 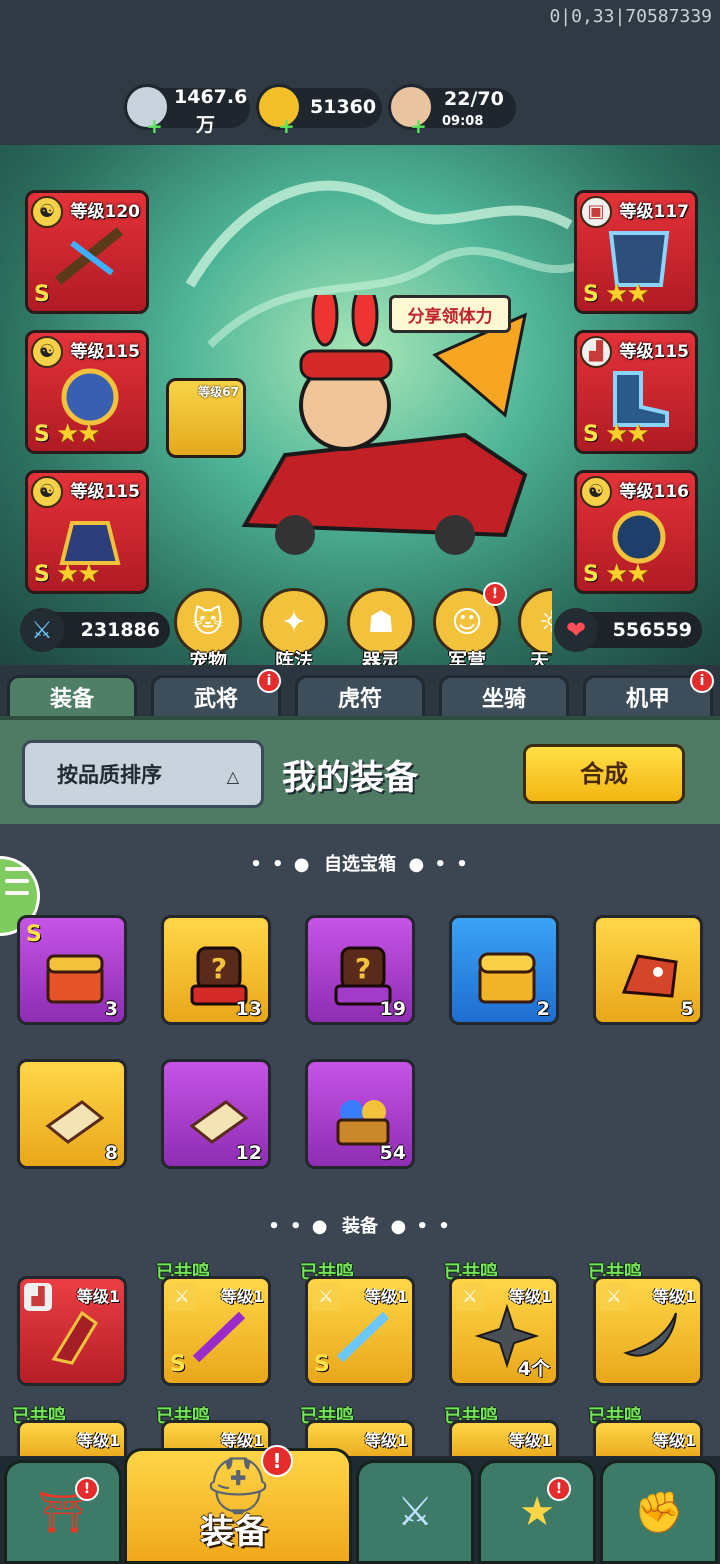 What do you see at coordinates (636, 532) in the screenshot?
I see `equip-slot-right-3: ☯ 等级116 S ★★` at bounding box center [636, 532].